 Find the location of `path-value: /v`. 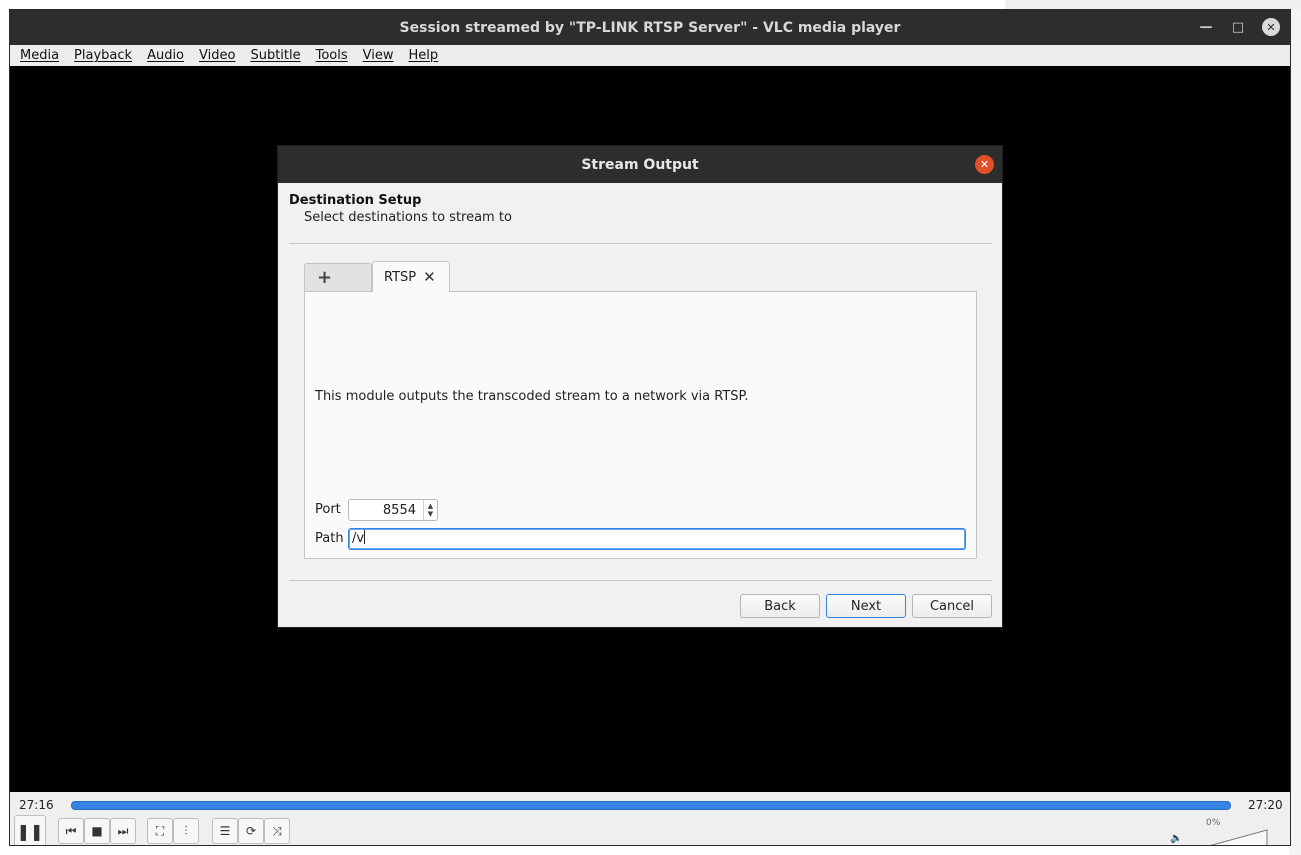

path-value: /v is located at coordinates (358, 538).